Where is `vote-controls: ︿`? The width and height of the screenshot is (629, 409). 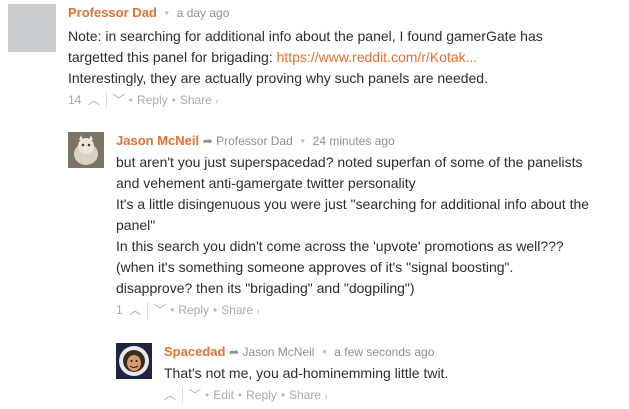
vote-controls: ︿ is located at coordinates (174, 395).